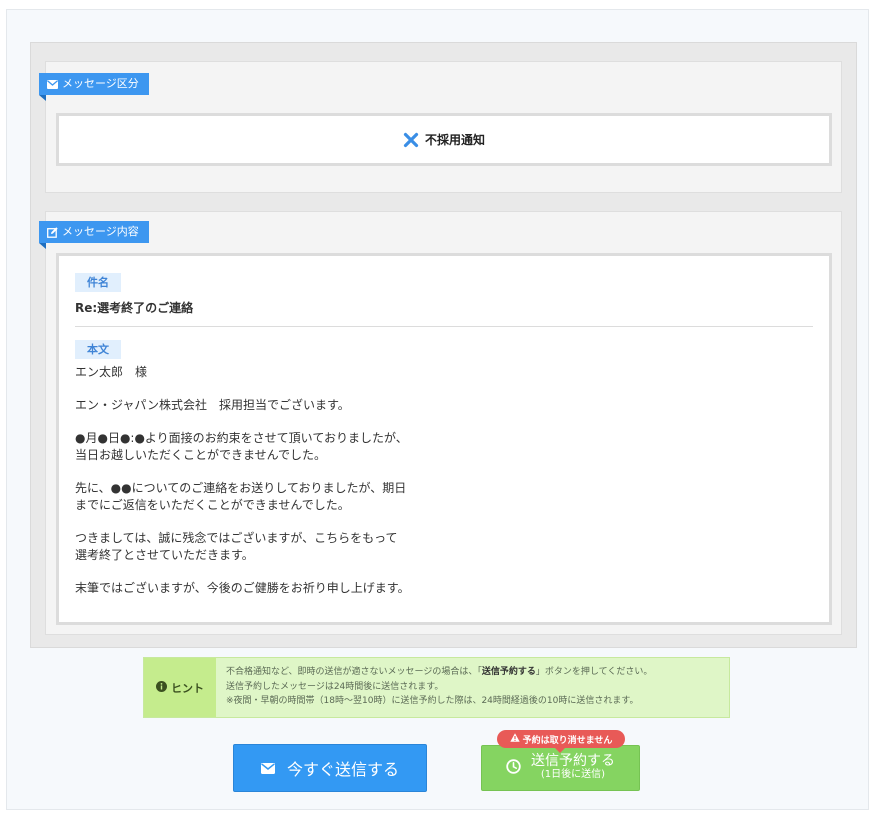 This screenshot has height=819, width=876. Describe the element at coordinates (454, 140) in the screenshot. I see `message-kind-value: 不採用通知` at that location.